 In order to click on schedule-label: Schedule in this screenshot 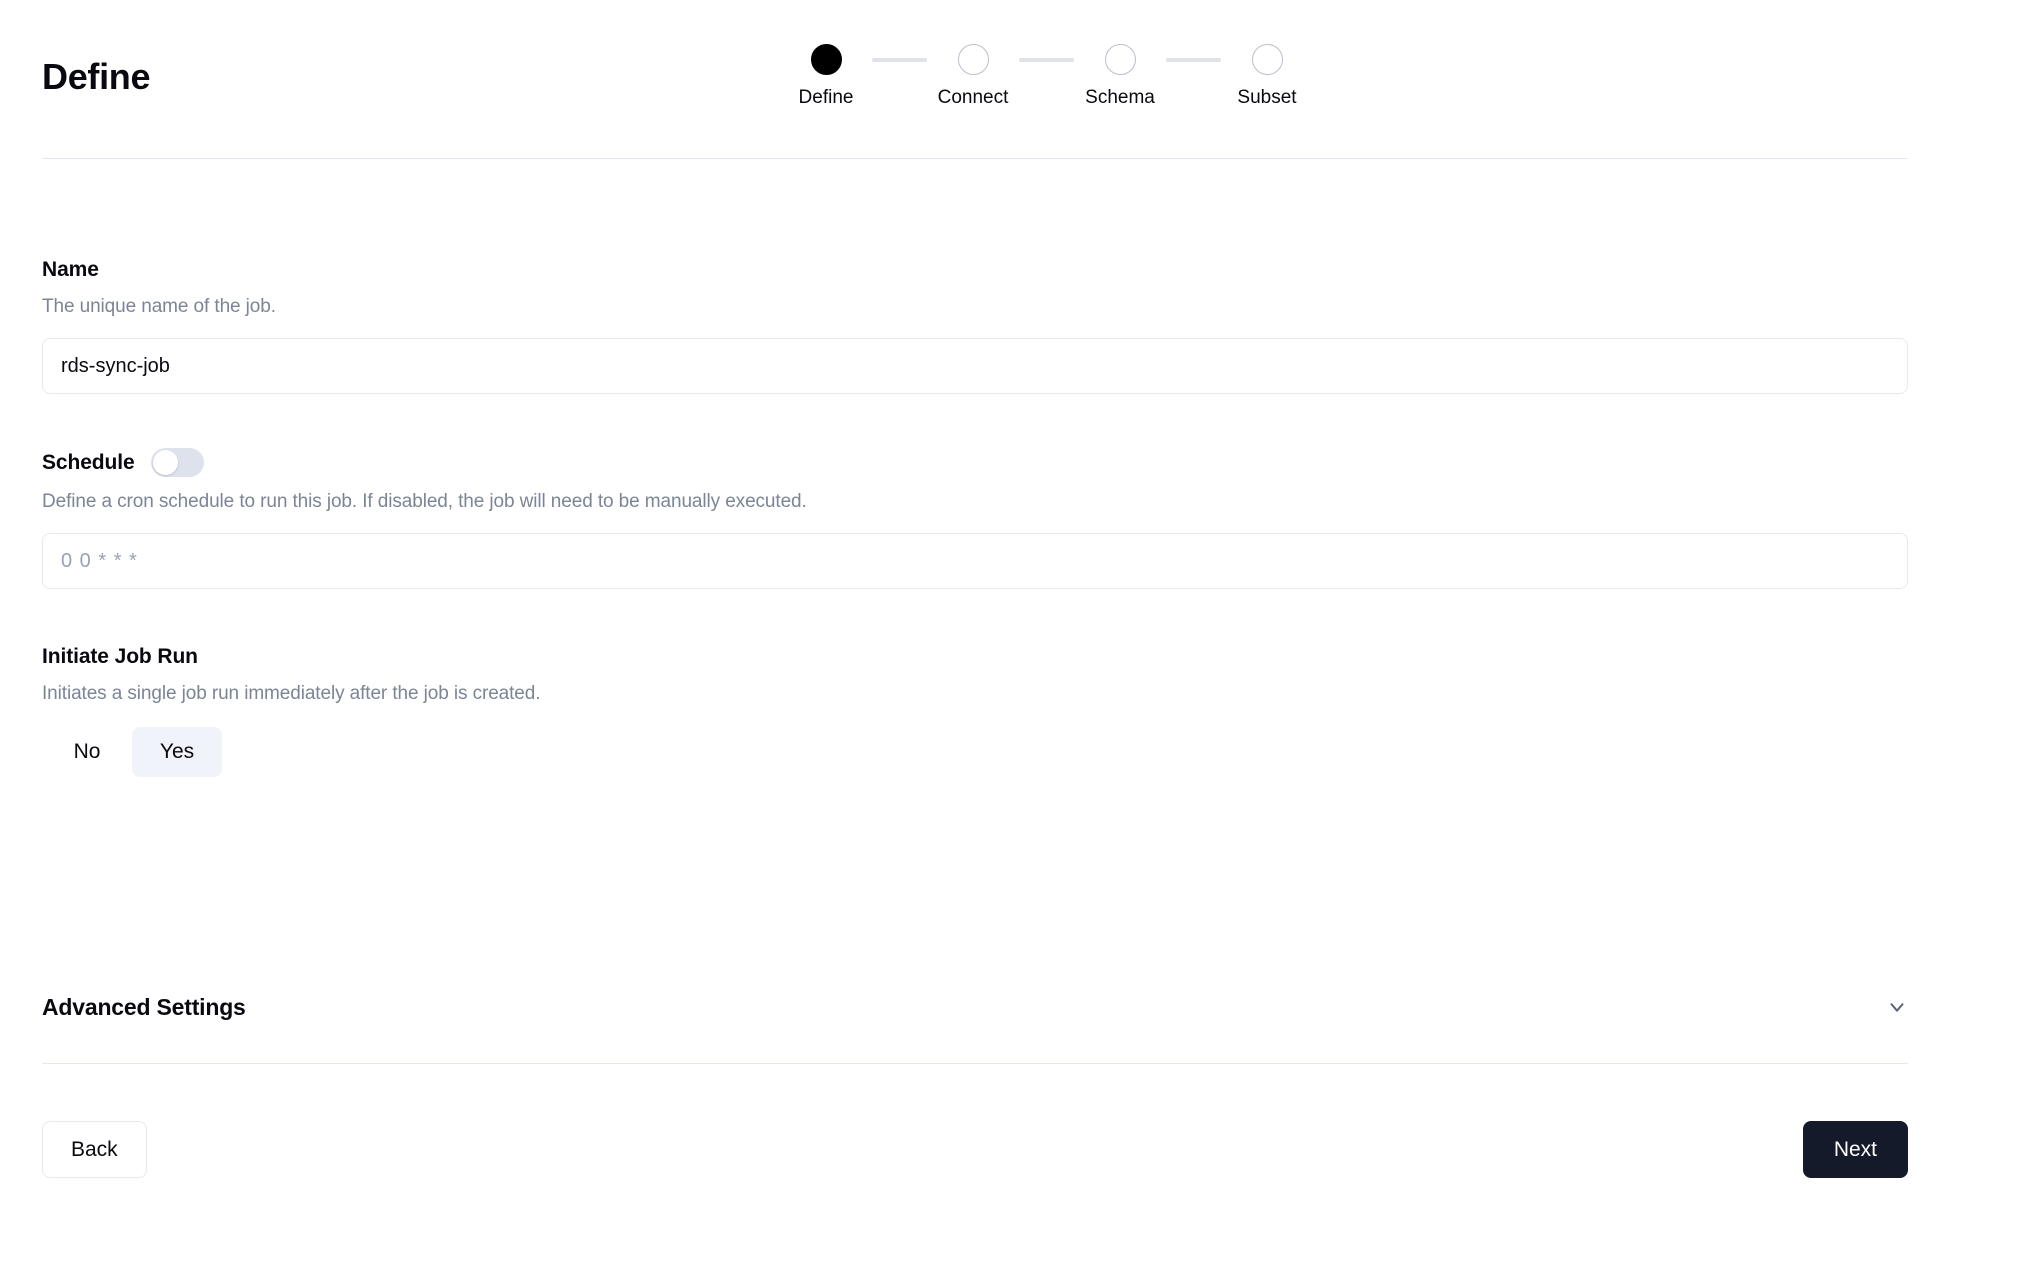, I will do `click(88, 462)`.